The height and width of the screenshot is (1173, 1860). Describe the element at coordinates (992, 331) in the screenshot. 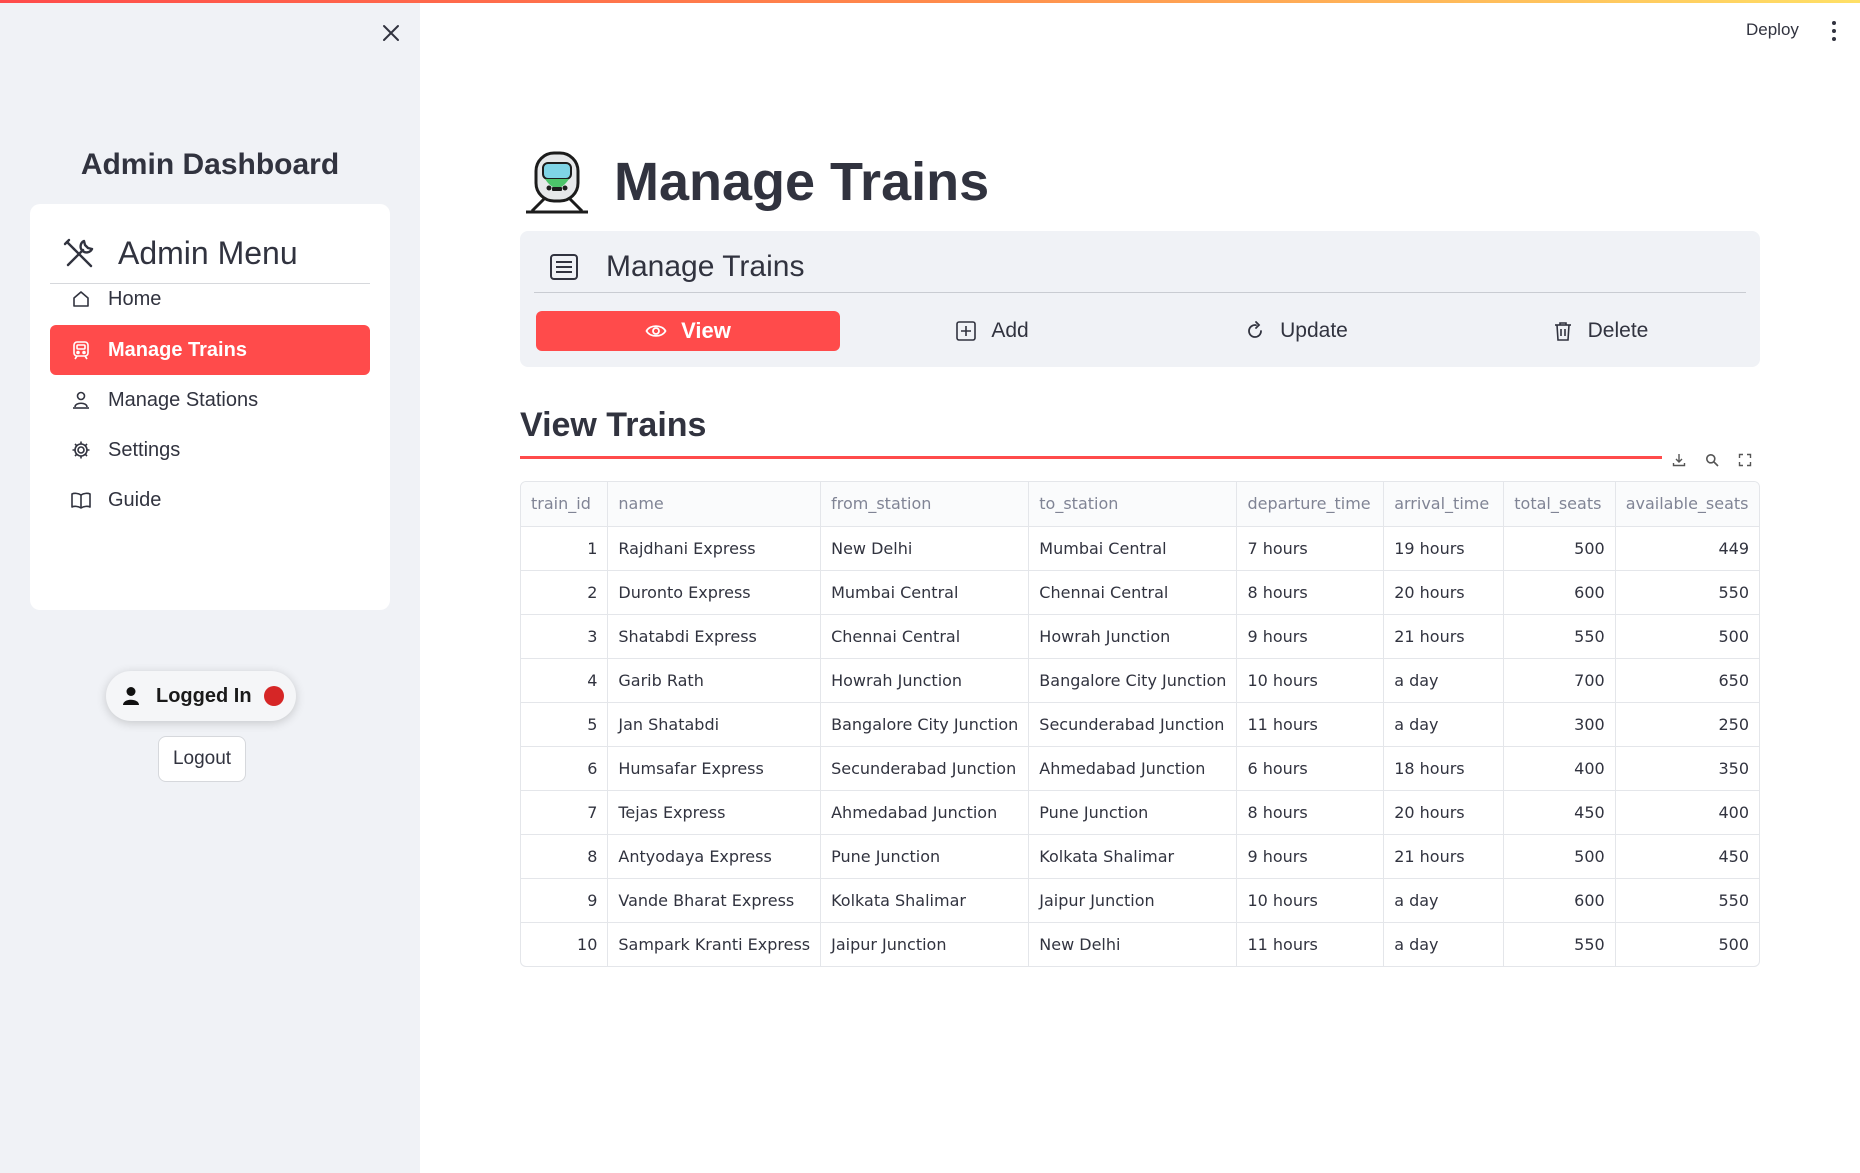

I see `tab-add: Add` at that location.